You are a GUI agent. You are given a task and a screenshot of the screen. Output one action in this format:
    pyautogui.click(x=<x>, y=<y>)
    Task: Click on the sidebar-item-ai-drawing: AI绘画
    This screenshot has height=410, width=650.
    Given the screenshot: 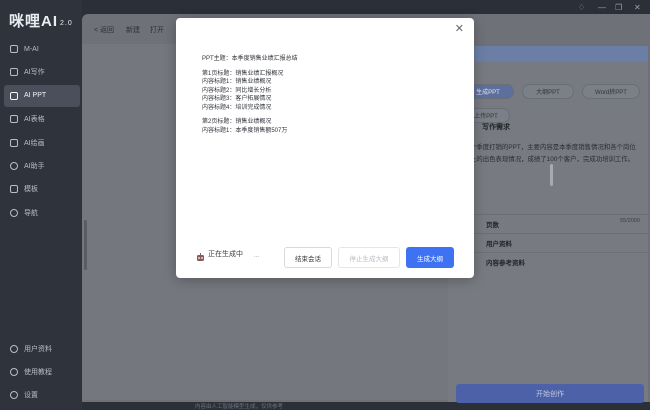 What is the action you would take?
    pyautogui.click(x=42, y=143)
    